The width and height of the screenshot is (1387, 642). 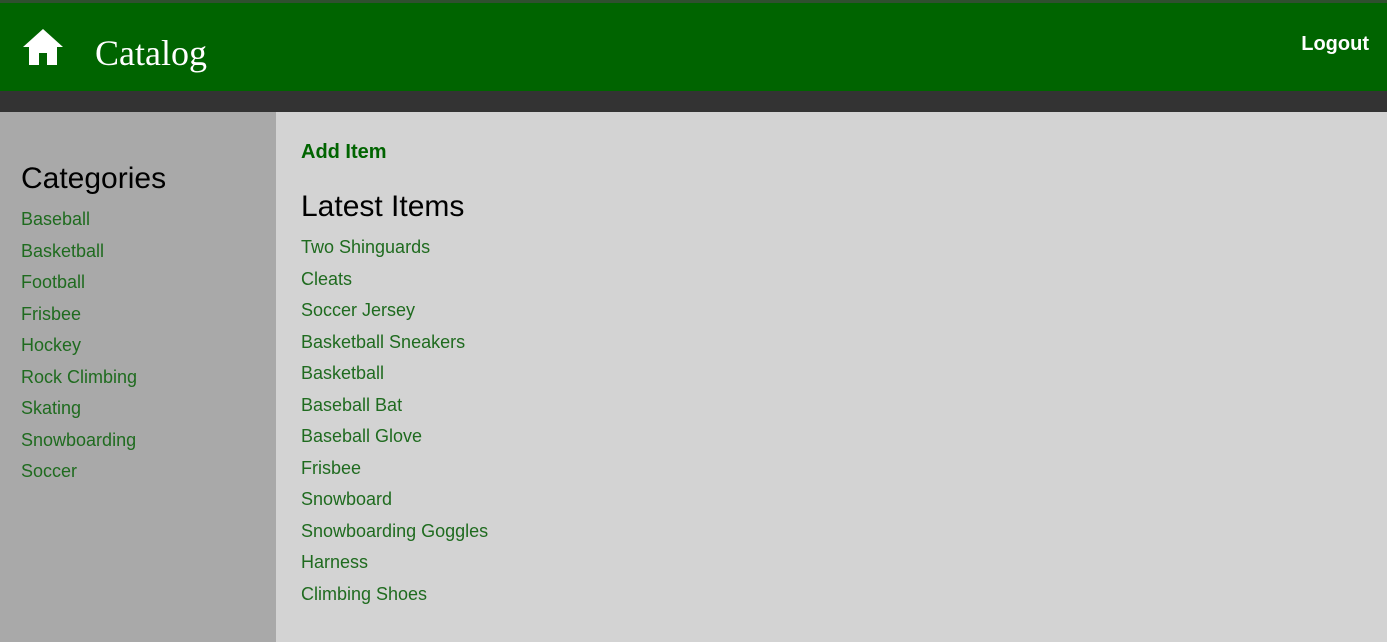 I want to click on categories-heading: Categories, so click(x=94, y=178).